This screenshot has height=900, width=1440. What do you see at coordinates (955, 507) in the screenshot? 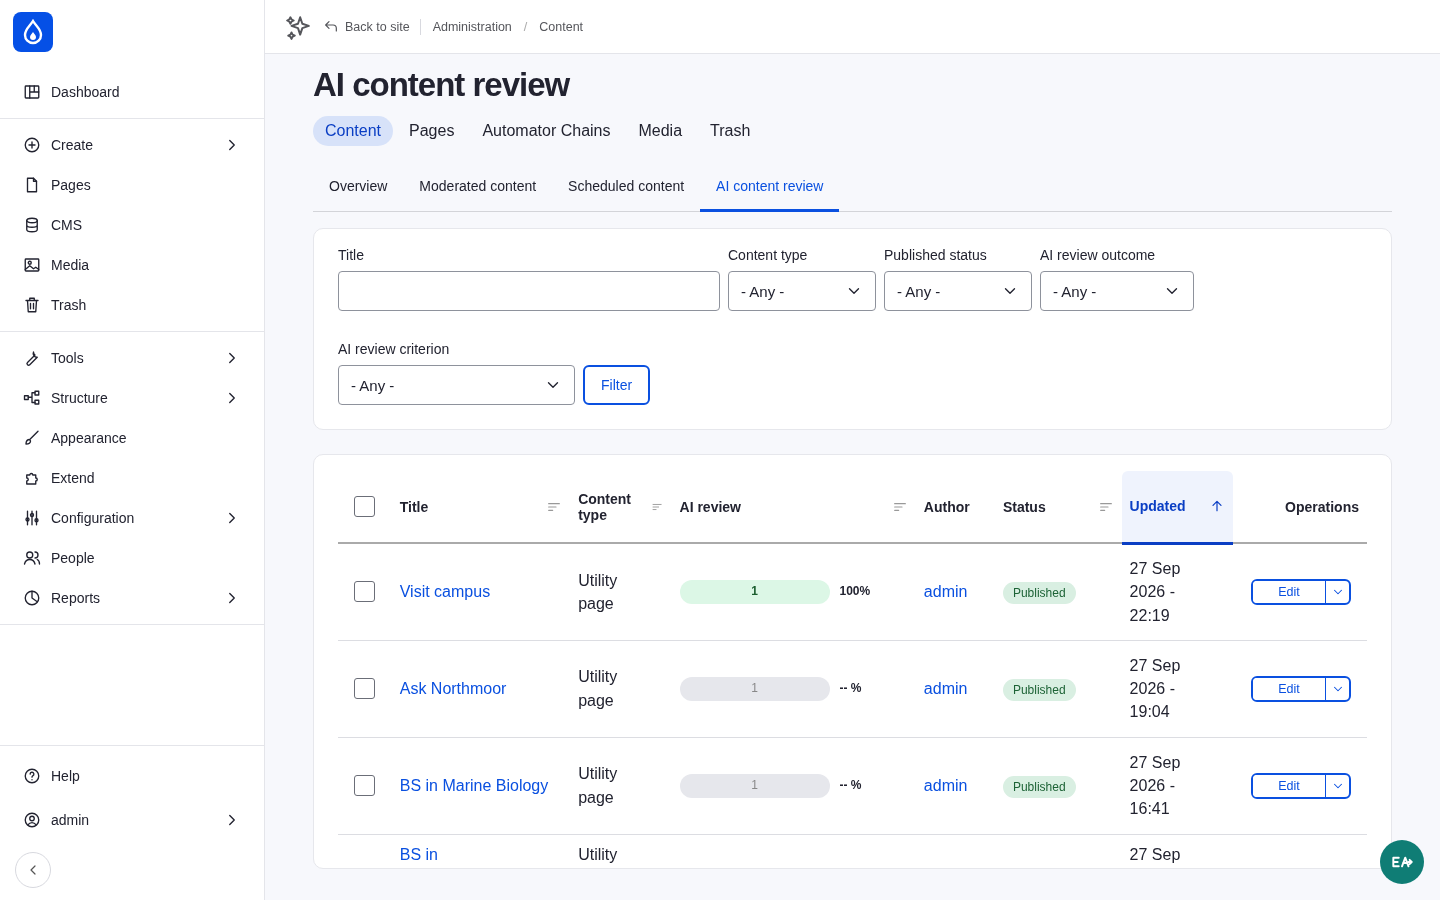
I see `column-header: Author` at bounding box center [955, 507].